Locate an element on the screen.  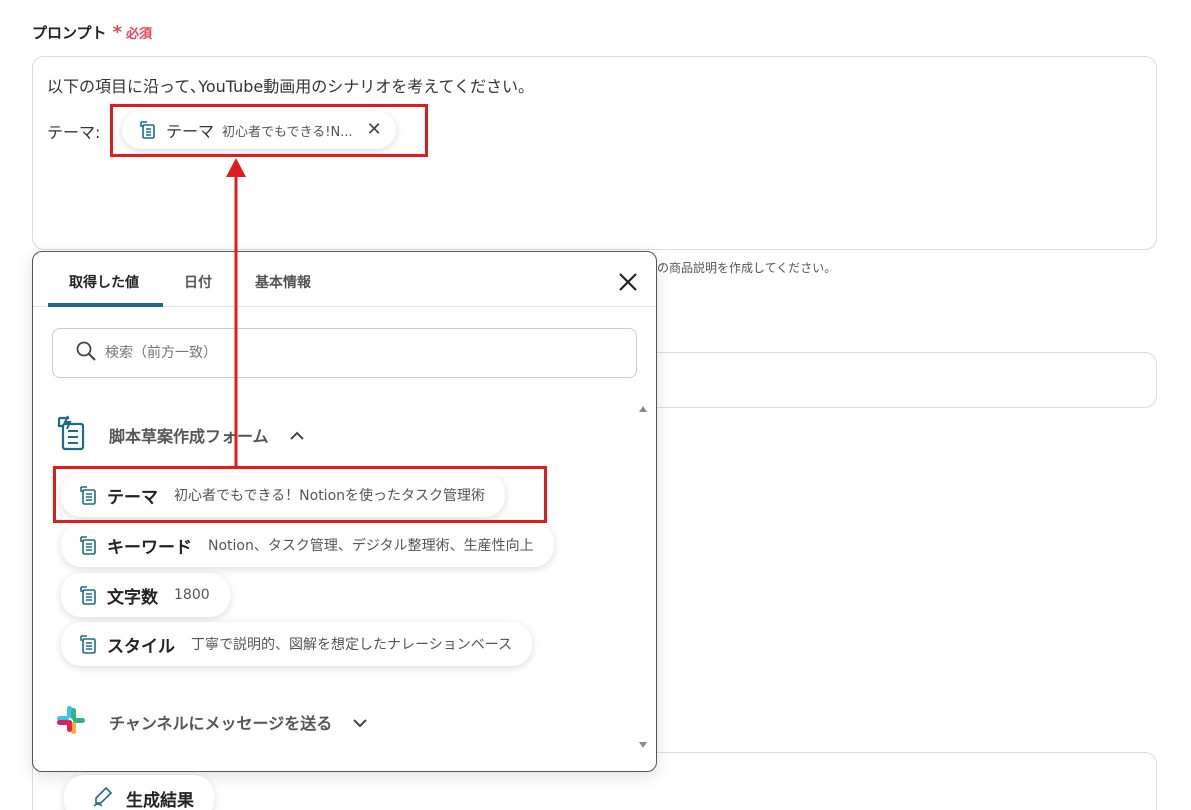
inline-variable-chip-theme: テーマ 初心者でもできる!N... ✕ is located at coordinates (259, 130).